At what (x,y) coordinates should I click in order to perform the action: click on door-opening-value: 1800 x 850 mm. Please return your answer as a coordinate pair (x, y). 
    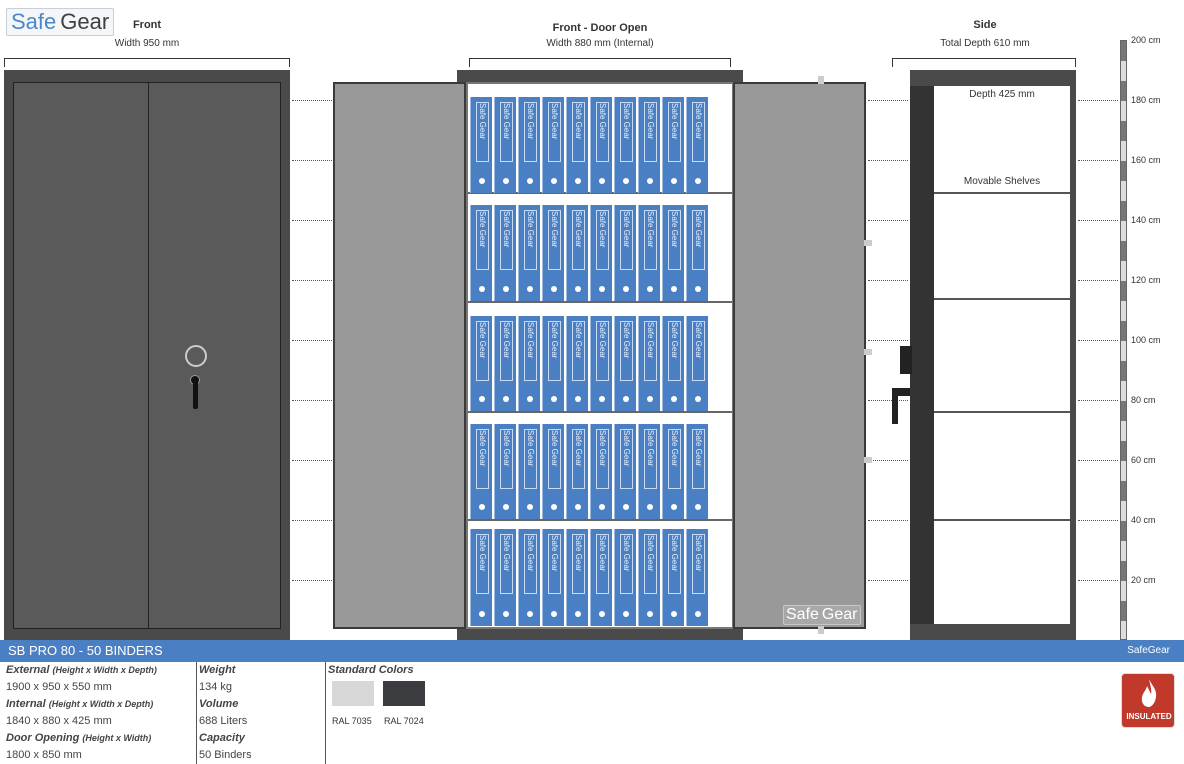
    Looking at the image, I should click on (44, 755).